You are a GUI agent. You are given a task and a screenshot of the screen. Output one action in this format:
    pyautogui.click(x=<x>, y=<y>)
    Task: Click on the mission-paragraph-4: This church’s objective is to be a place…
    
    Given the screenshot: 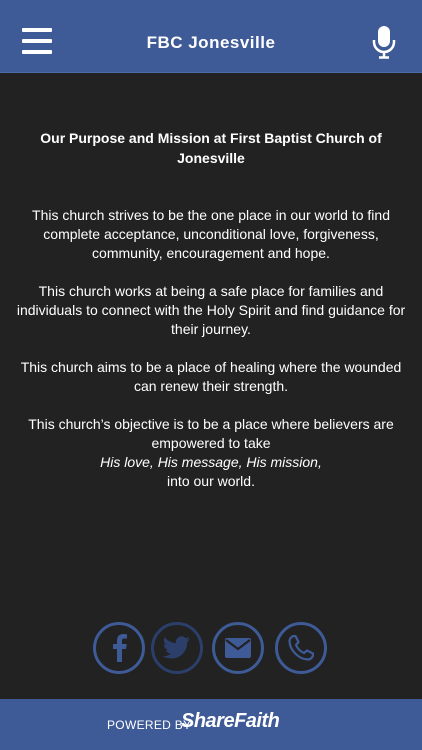 What is the action you would take?
    pyautogui.click(x=211, y=453)
    